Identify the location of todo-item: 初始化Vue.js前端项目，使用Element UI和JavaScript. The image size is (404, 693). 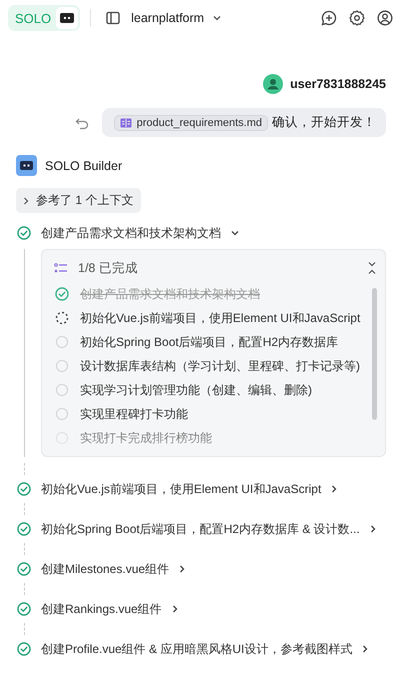
(220, 318).